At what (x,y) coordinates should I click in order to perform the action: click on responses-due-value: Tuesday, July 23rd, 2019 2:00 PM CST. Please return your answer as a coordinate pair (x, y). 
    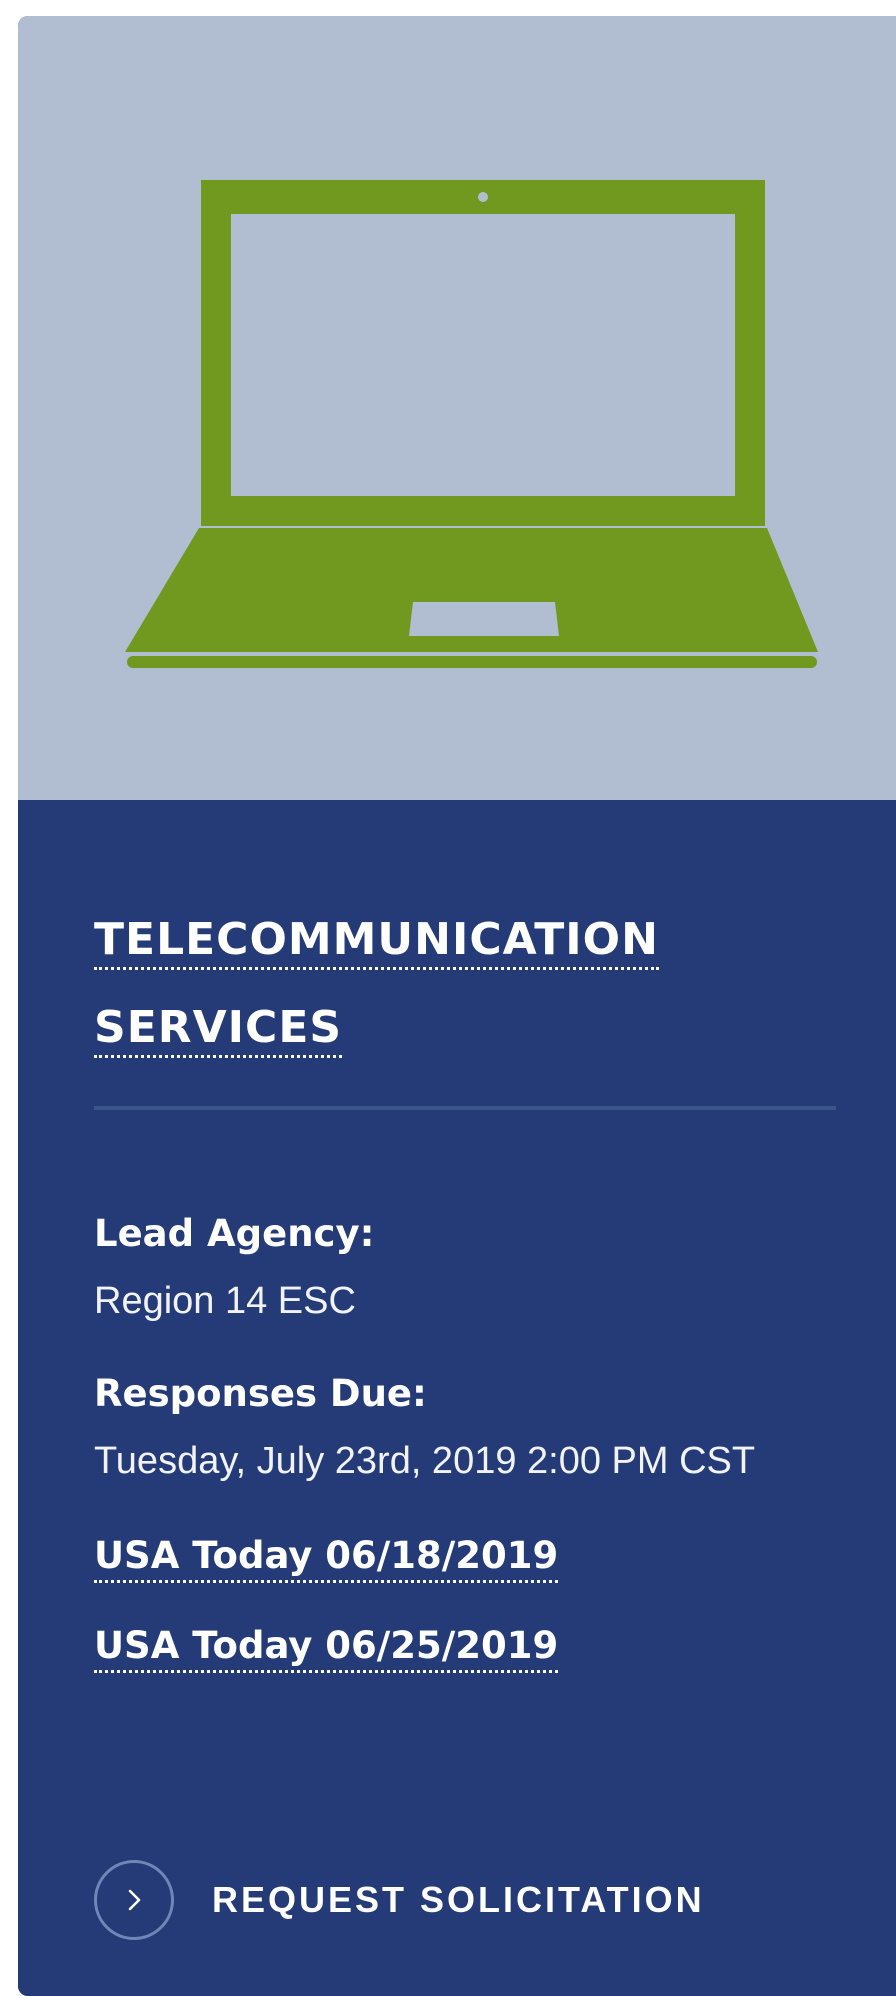
    Looking at the image, I should click on (425, 1461).